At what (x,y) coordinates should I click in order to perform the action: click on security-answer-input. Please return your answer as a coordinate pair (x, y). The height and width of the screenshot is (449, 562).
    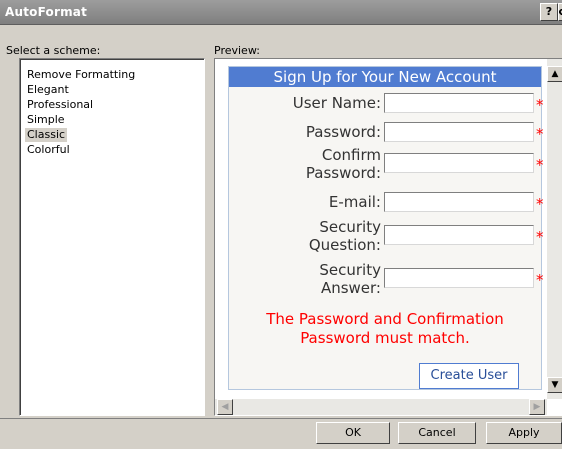
    Looking at the image, I should click on (459, 278).